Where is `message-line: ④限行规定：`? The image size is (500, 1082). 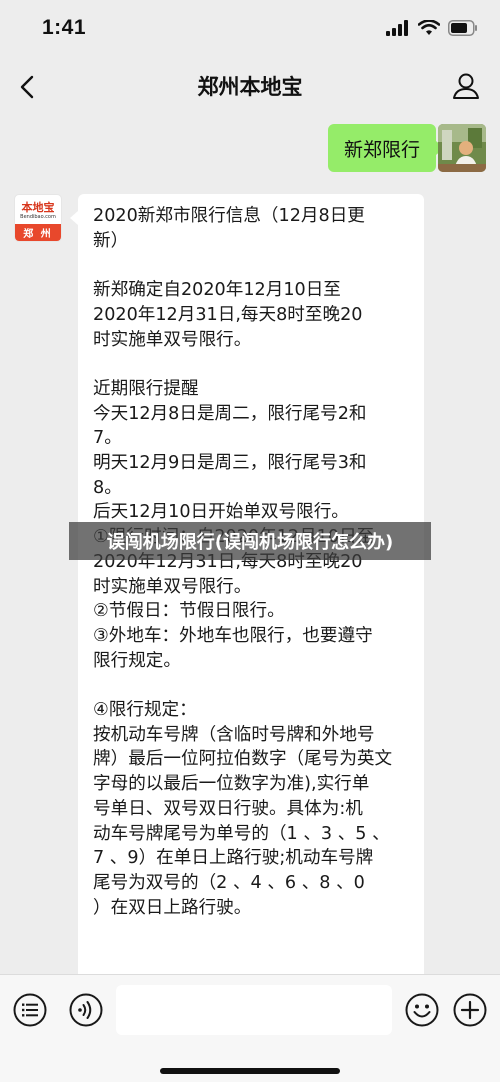 message-line: ④限行规定： is located at coordinates (145, 710).